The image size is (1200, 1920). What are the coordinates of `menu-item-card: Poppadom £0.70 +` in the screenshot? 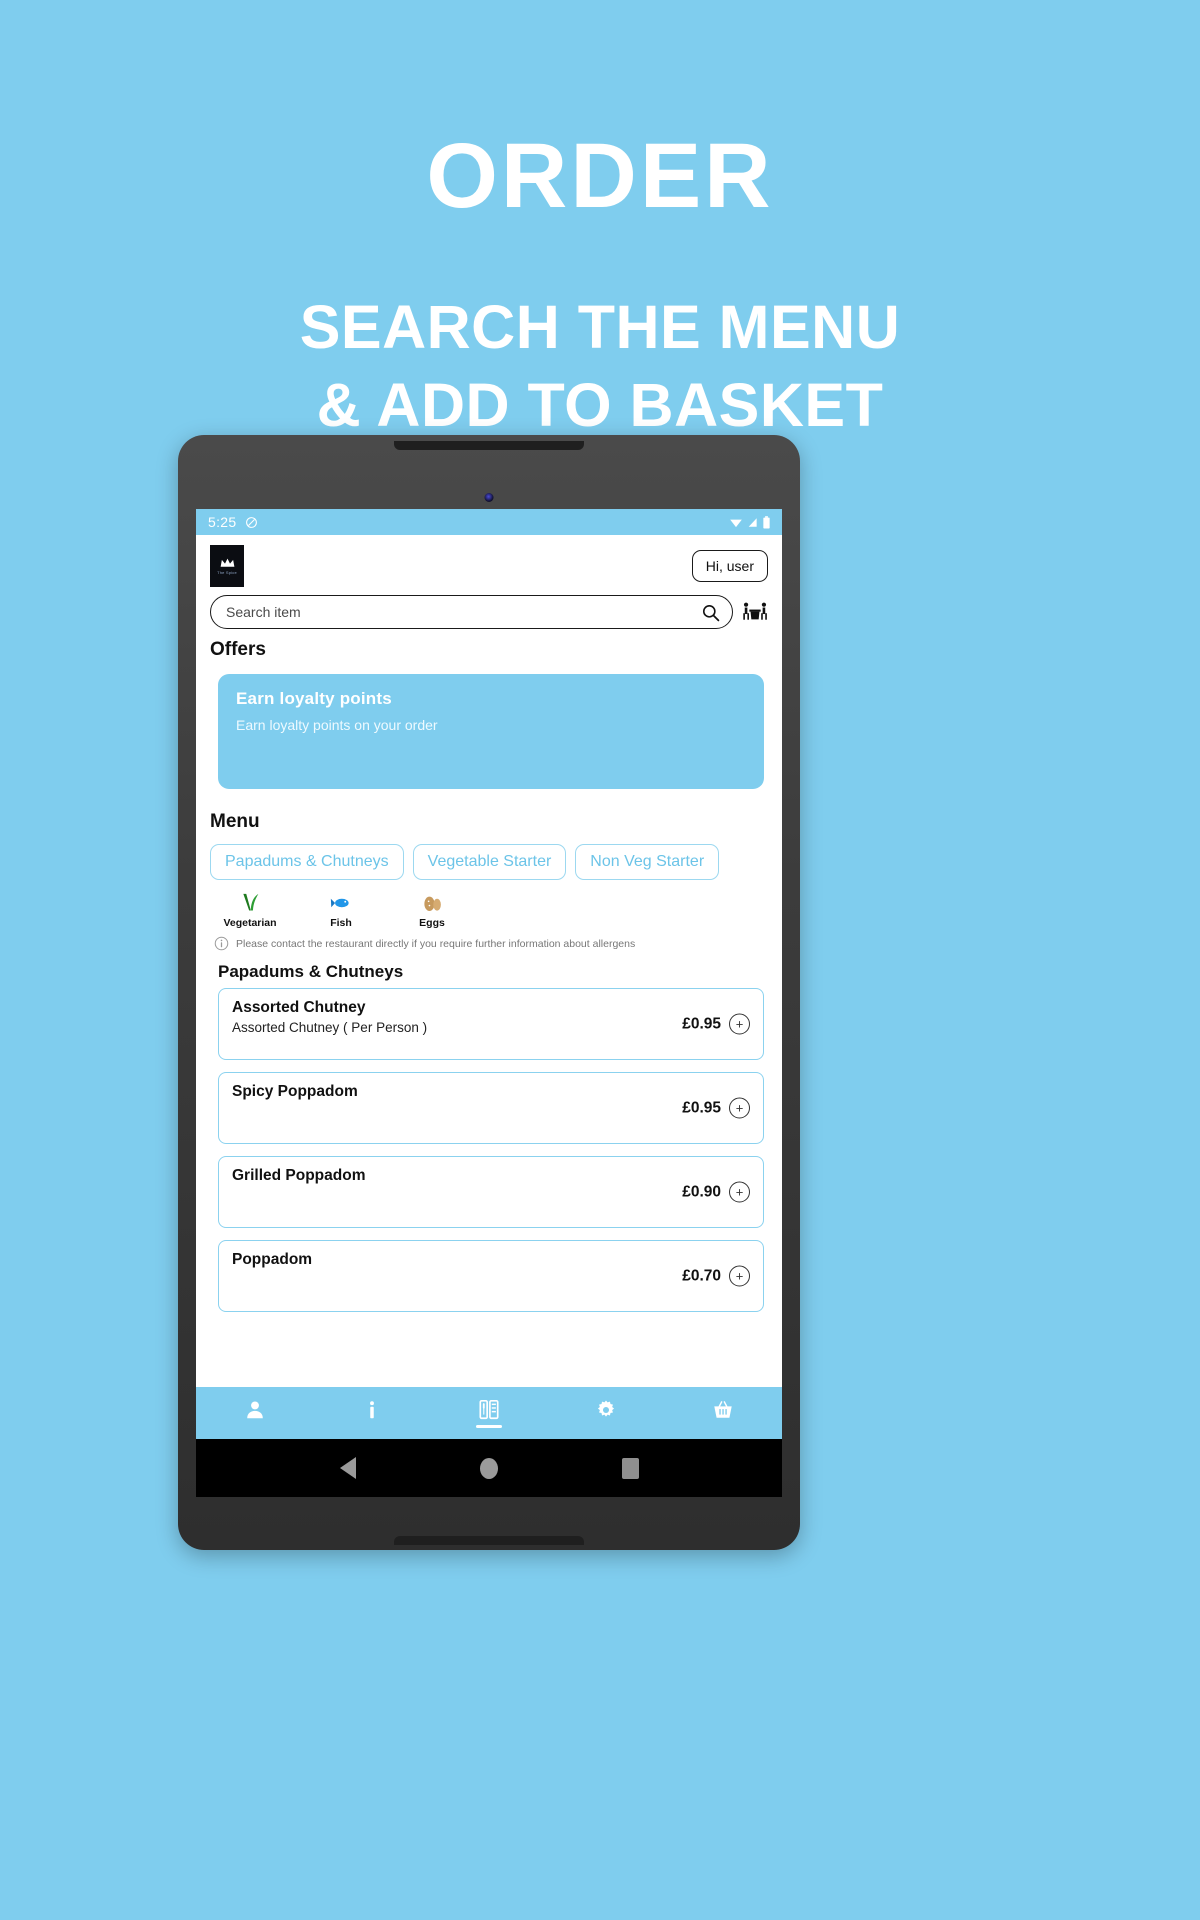 It's located at (491, 1276).